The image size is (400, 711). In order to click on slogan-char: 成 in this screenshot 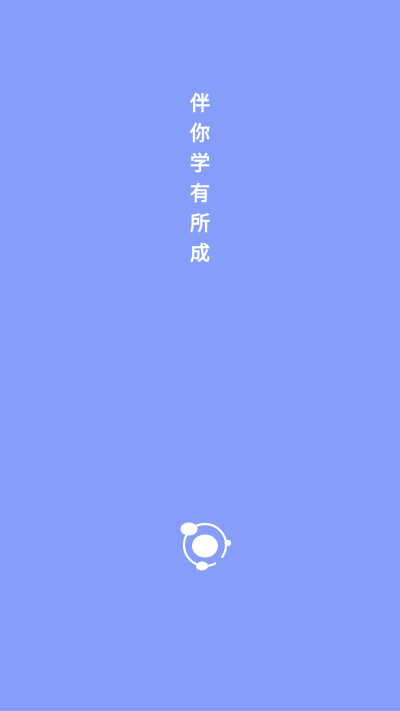, I will do `click(200, 253)`.